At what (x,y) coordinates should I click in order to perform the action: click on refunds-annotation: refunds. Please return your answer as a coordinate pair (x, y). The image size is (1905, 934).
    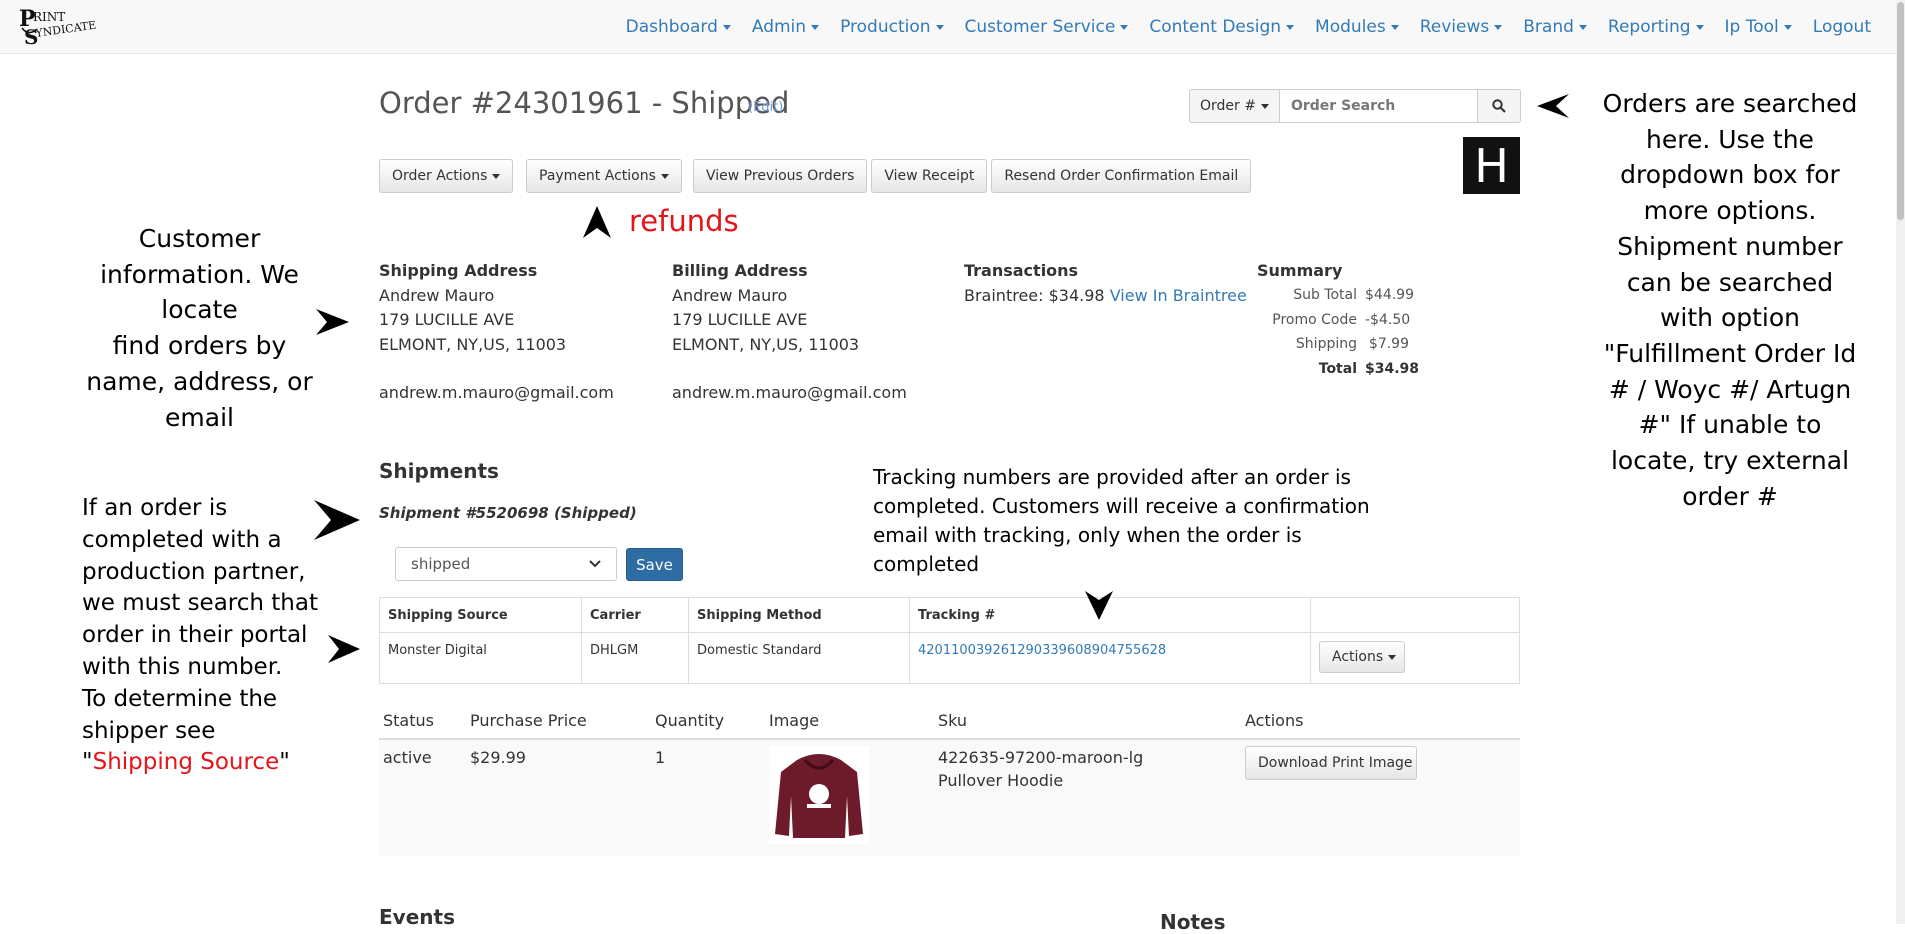
    Looking at the image, I should click on (684, 221).